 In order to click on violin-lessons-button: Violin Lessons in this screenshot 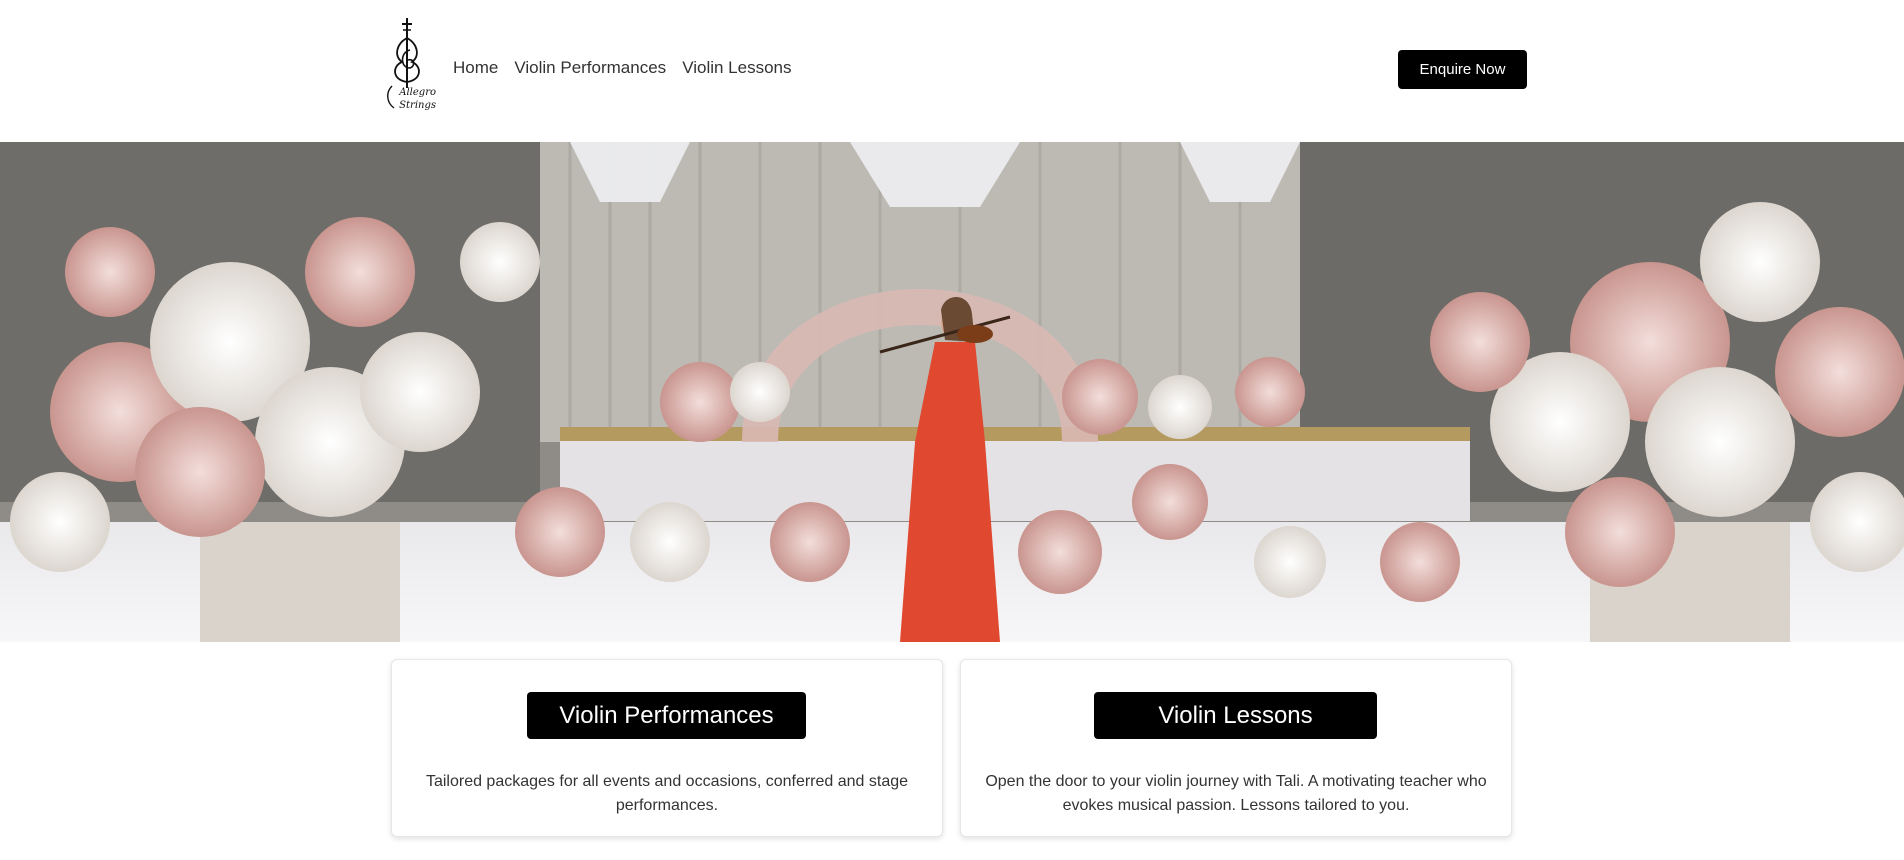, I will do `click(1235, 715)`.